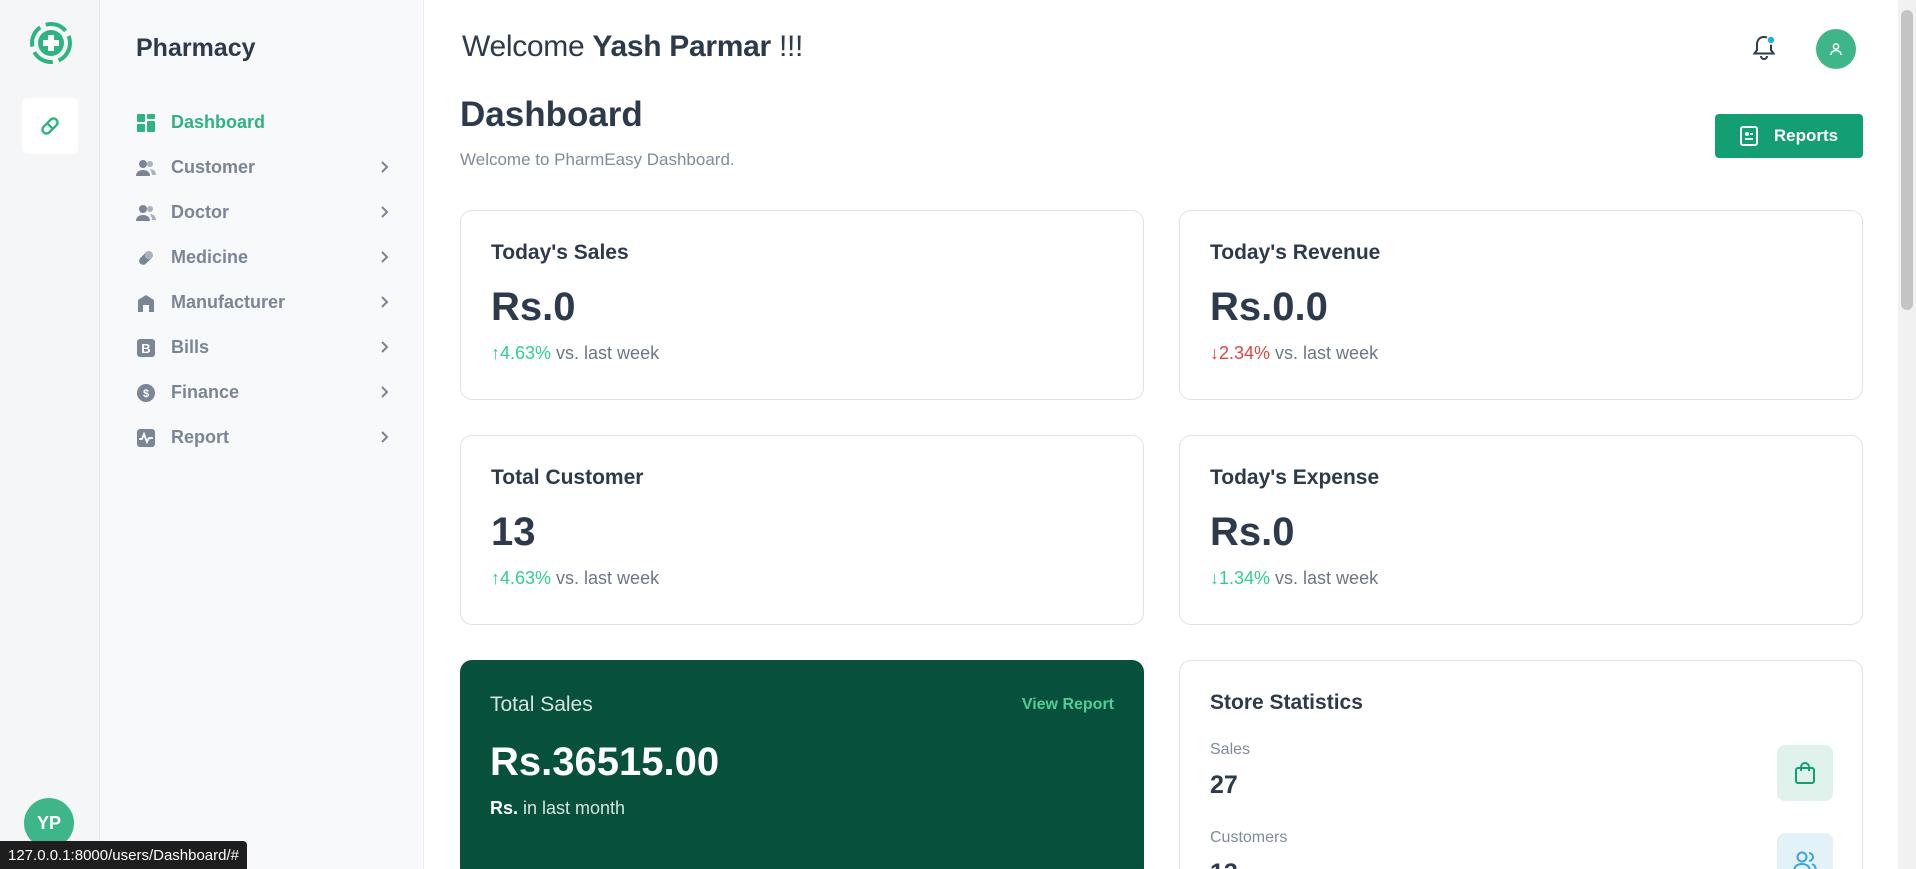 The width and height of the screenshot is (1916, 869). I want to click on store-statistics-title: Store Statistics, so click(1286, 702).